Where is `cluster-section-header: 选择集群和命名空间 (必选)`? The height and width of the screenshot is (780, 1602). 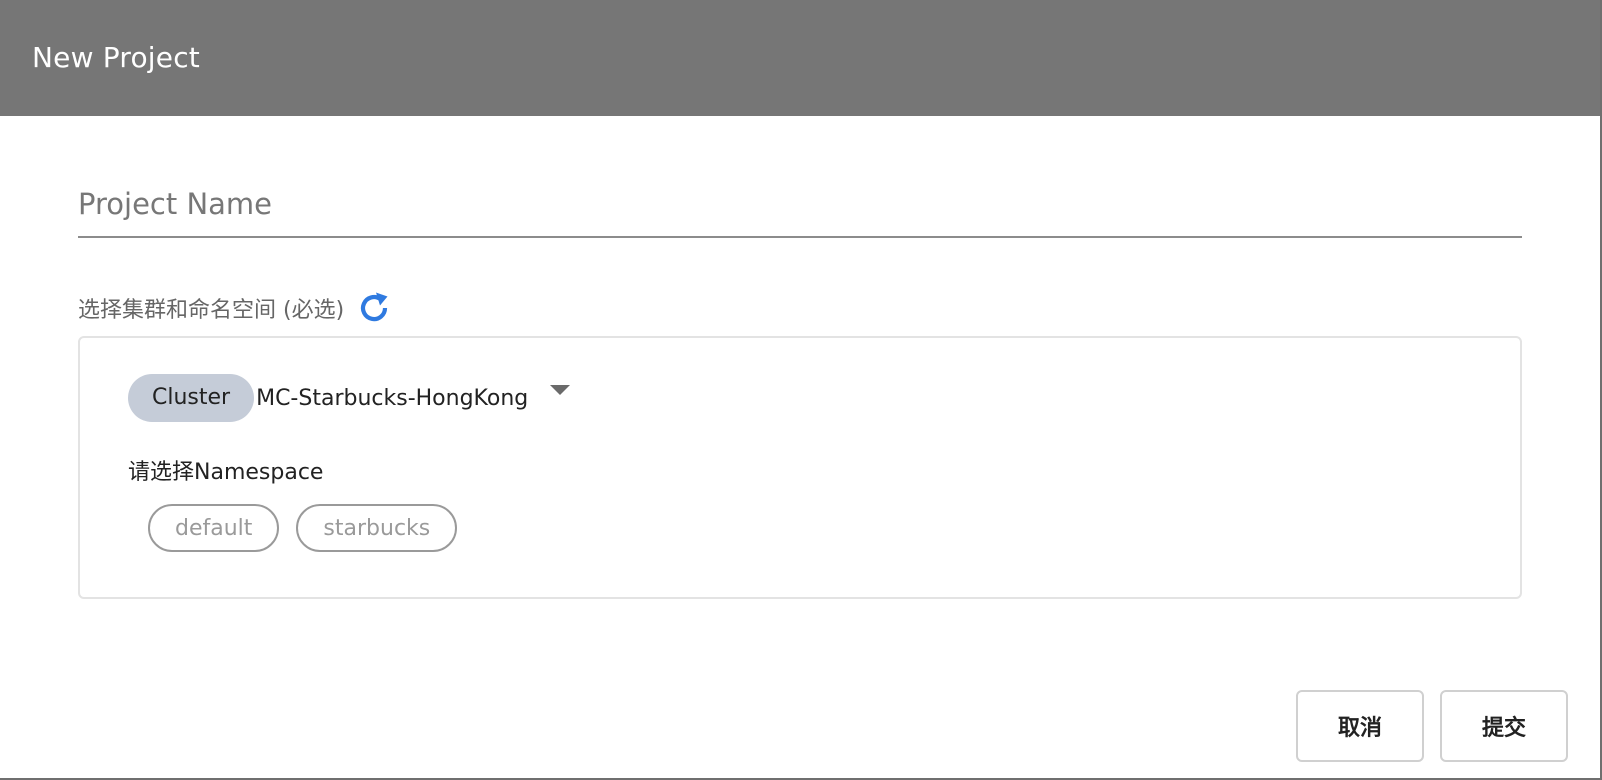
cluster-section-header: 选择集群和命名空间 (必选) is located at coordinates (235, 308).